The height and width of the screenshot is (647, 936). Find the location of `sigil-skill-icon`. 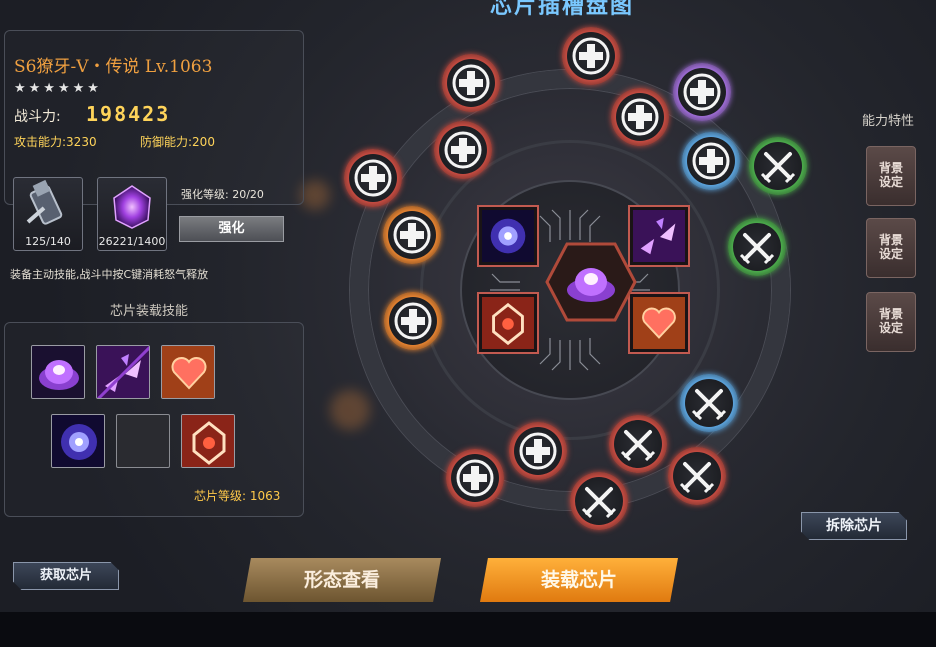

sigil-skill-icon is located at coordinates (208, 441).